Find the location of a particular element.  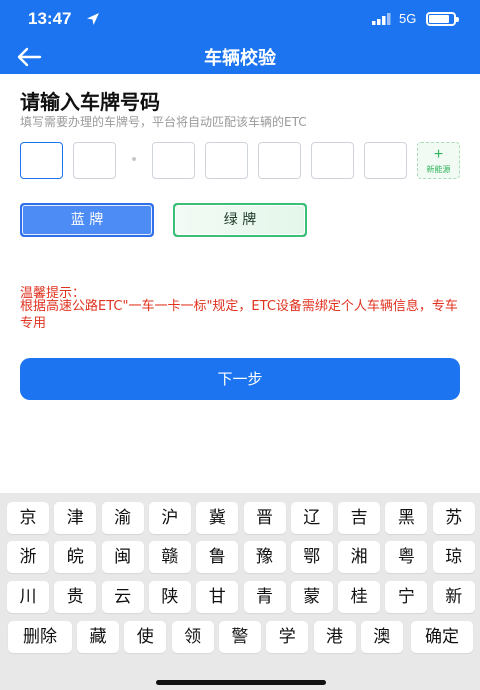

network-type: 5G is located at coordinates (408, 18).